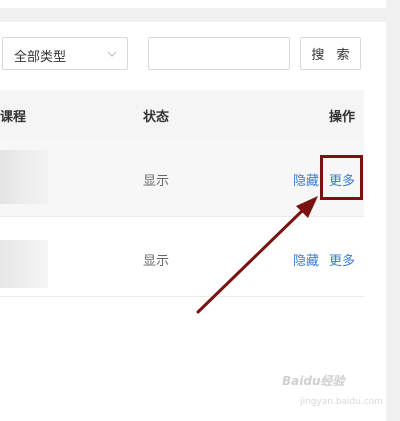 This screenshot has height=421, width=400. I want to click on search-button: 搜 索, so click(330, 53).